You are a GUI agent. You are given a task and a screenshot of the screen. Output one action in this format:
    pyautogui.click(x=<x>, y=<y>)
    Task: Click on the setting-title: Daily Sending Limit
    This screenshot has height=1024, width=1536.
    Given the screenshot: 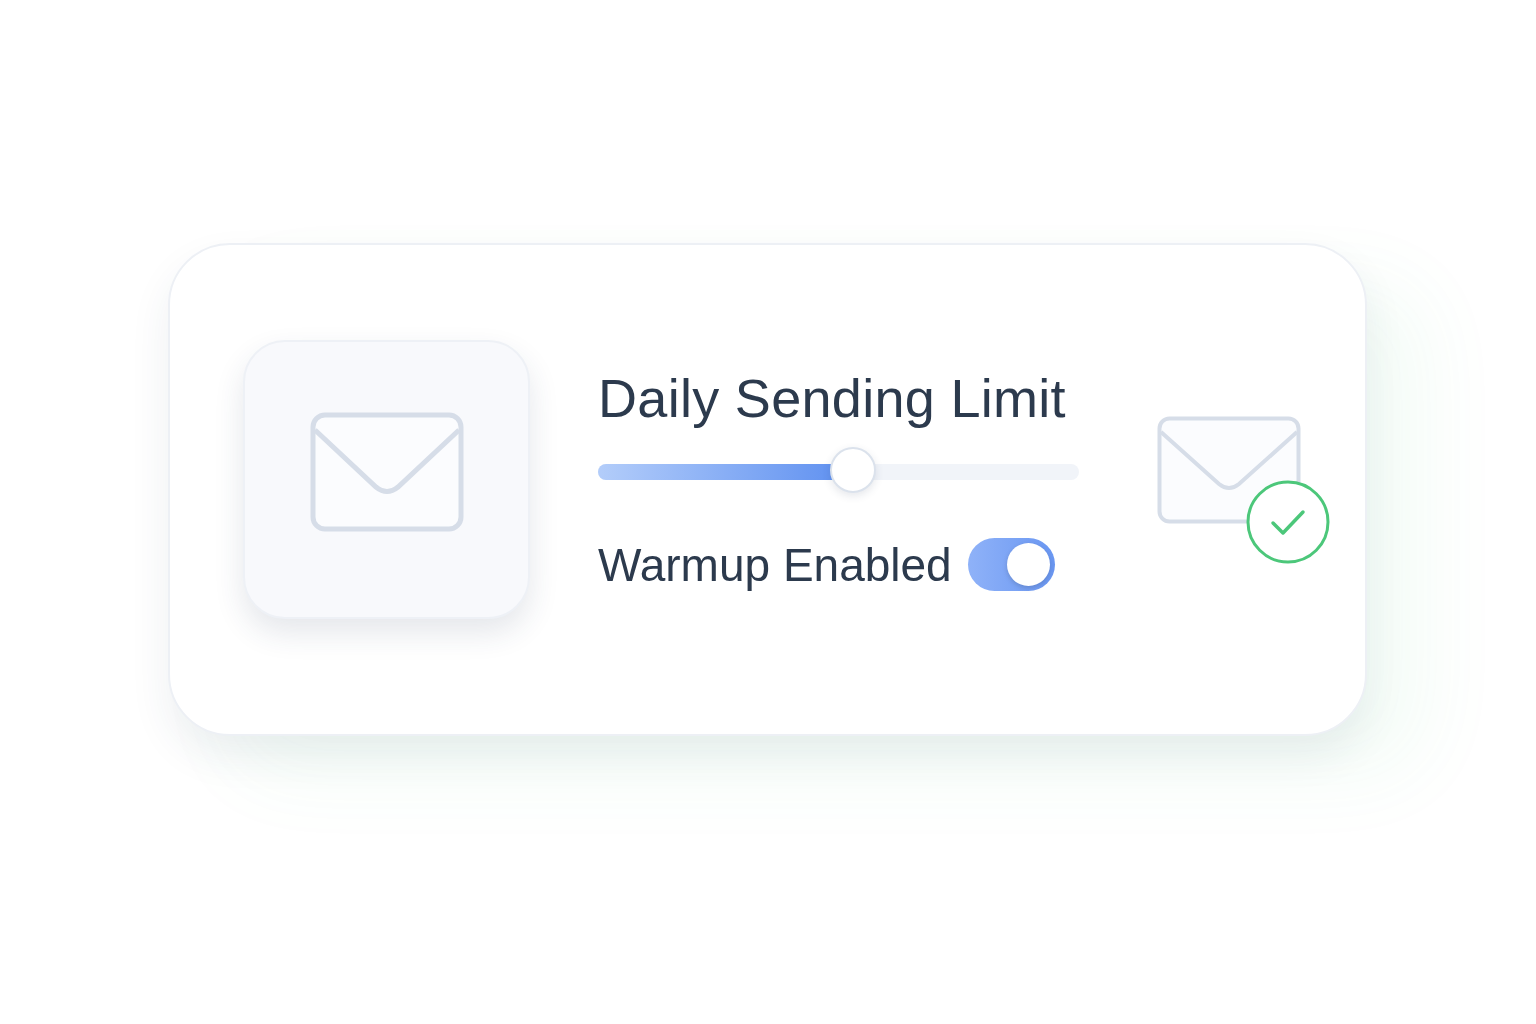 What is the action you would take?
    pyautogui.click(x=832, y=397)
    